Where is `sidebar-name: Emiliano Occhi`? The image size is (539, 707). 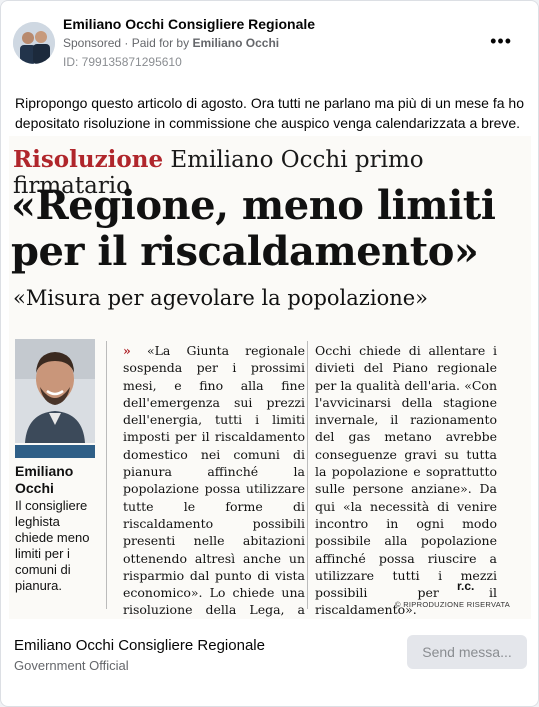 sidebar-name: Emiliano Occhi is located at coordinates (44, 479).